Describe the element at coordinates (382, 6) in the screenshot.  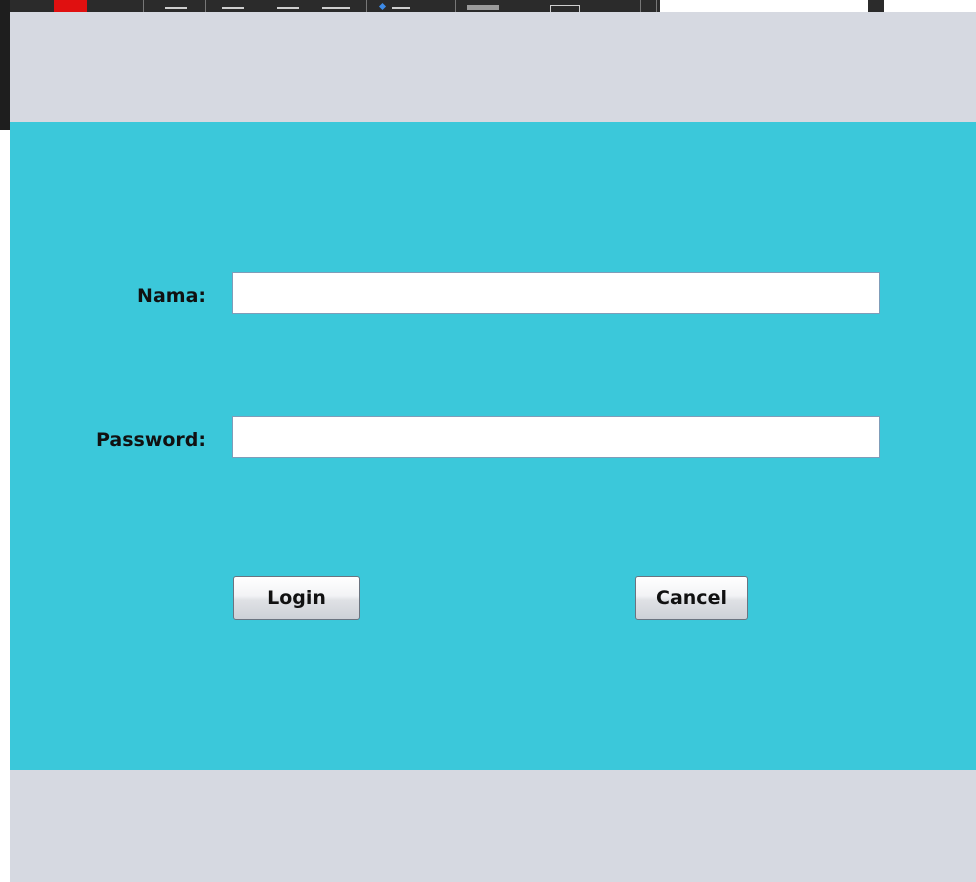
I see `toolbar-diamond-icon` at that location.